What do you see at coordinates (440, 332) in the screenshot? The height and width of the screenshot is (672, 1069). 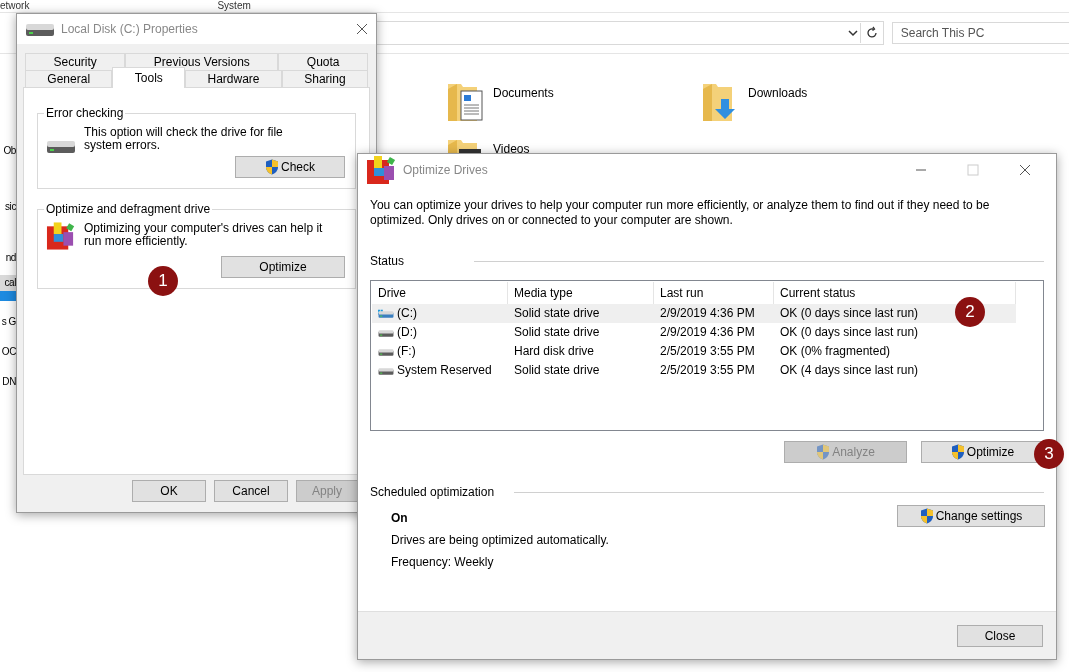 I see `table-cell: (D:)` at bounding box center [440, 332].